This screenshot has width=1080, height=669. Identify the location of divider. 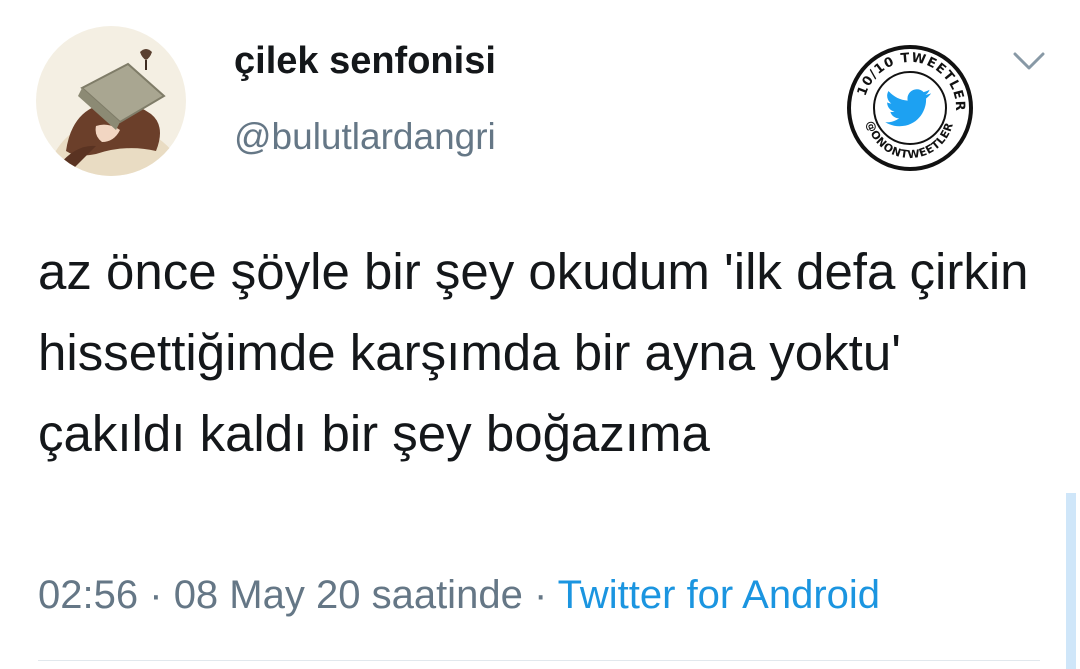
(539, 660).